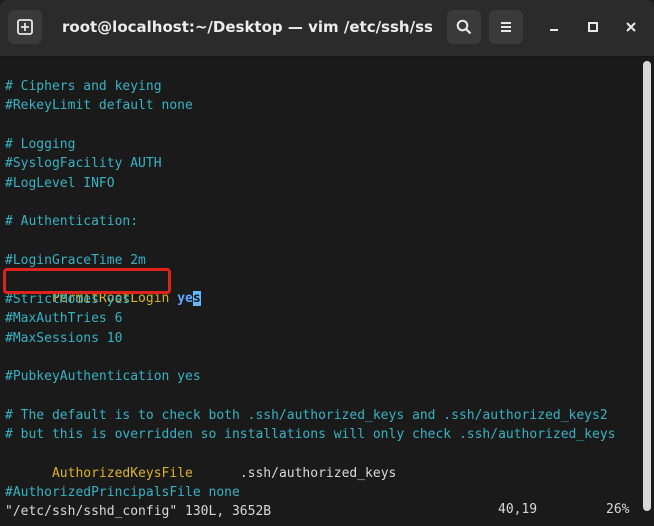 The image size is (654, 526). I want to click on close-button, so click(631, 27).